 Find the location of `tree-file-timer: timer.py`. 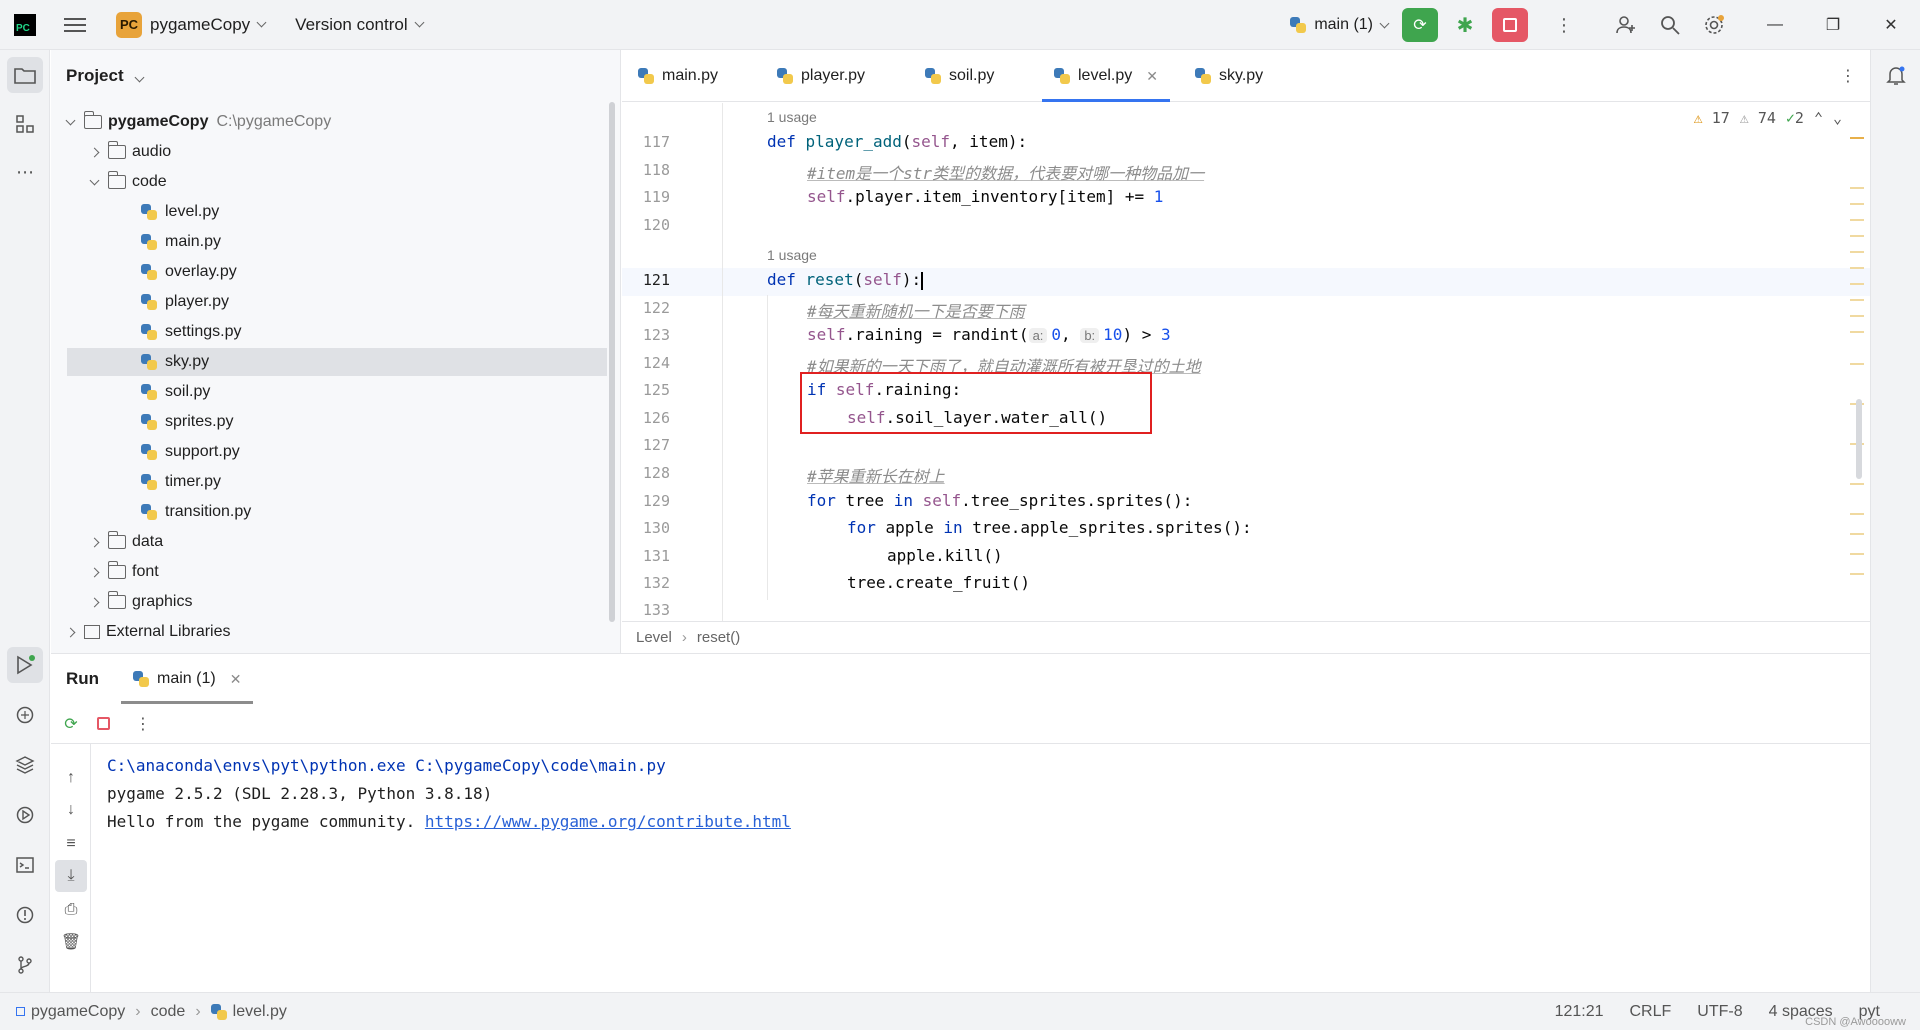

tree-file-timer: timer.py is located at coordinates (181, 482).